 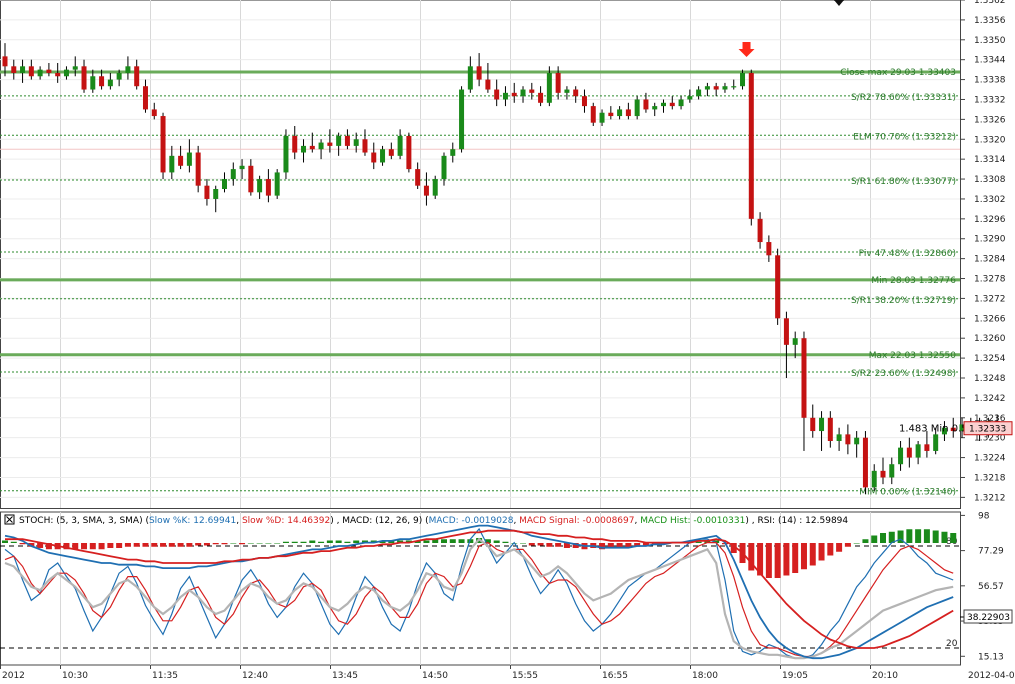 I want to click on indicator-tick-label: 98, so click(x=984, y=516).